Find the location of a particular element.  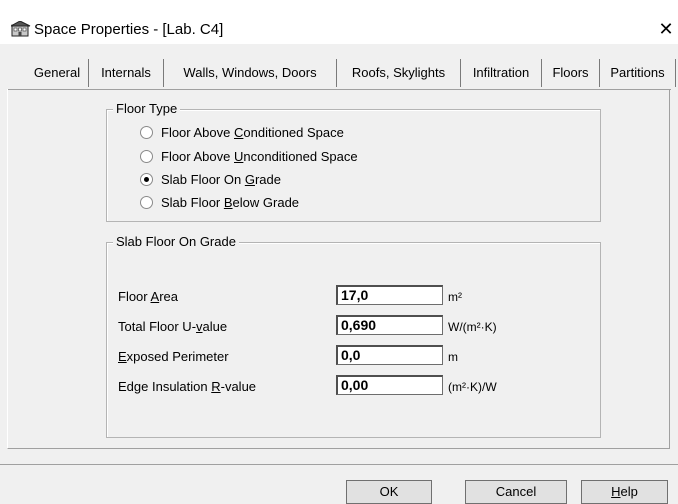

exposed-perimeter-unit: m is located at coordinates (453, 357).